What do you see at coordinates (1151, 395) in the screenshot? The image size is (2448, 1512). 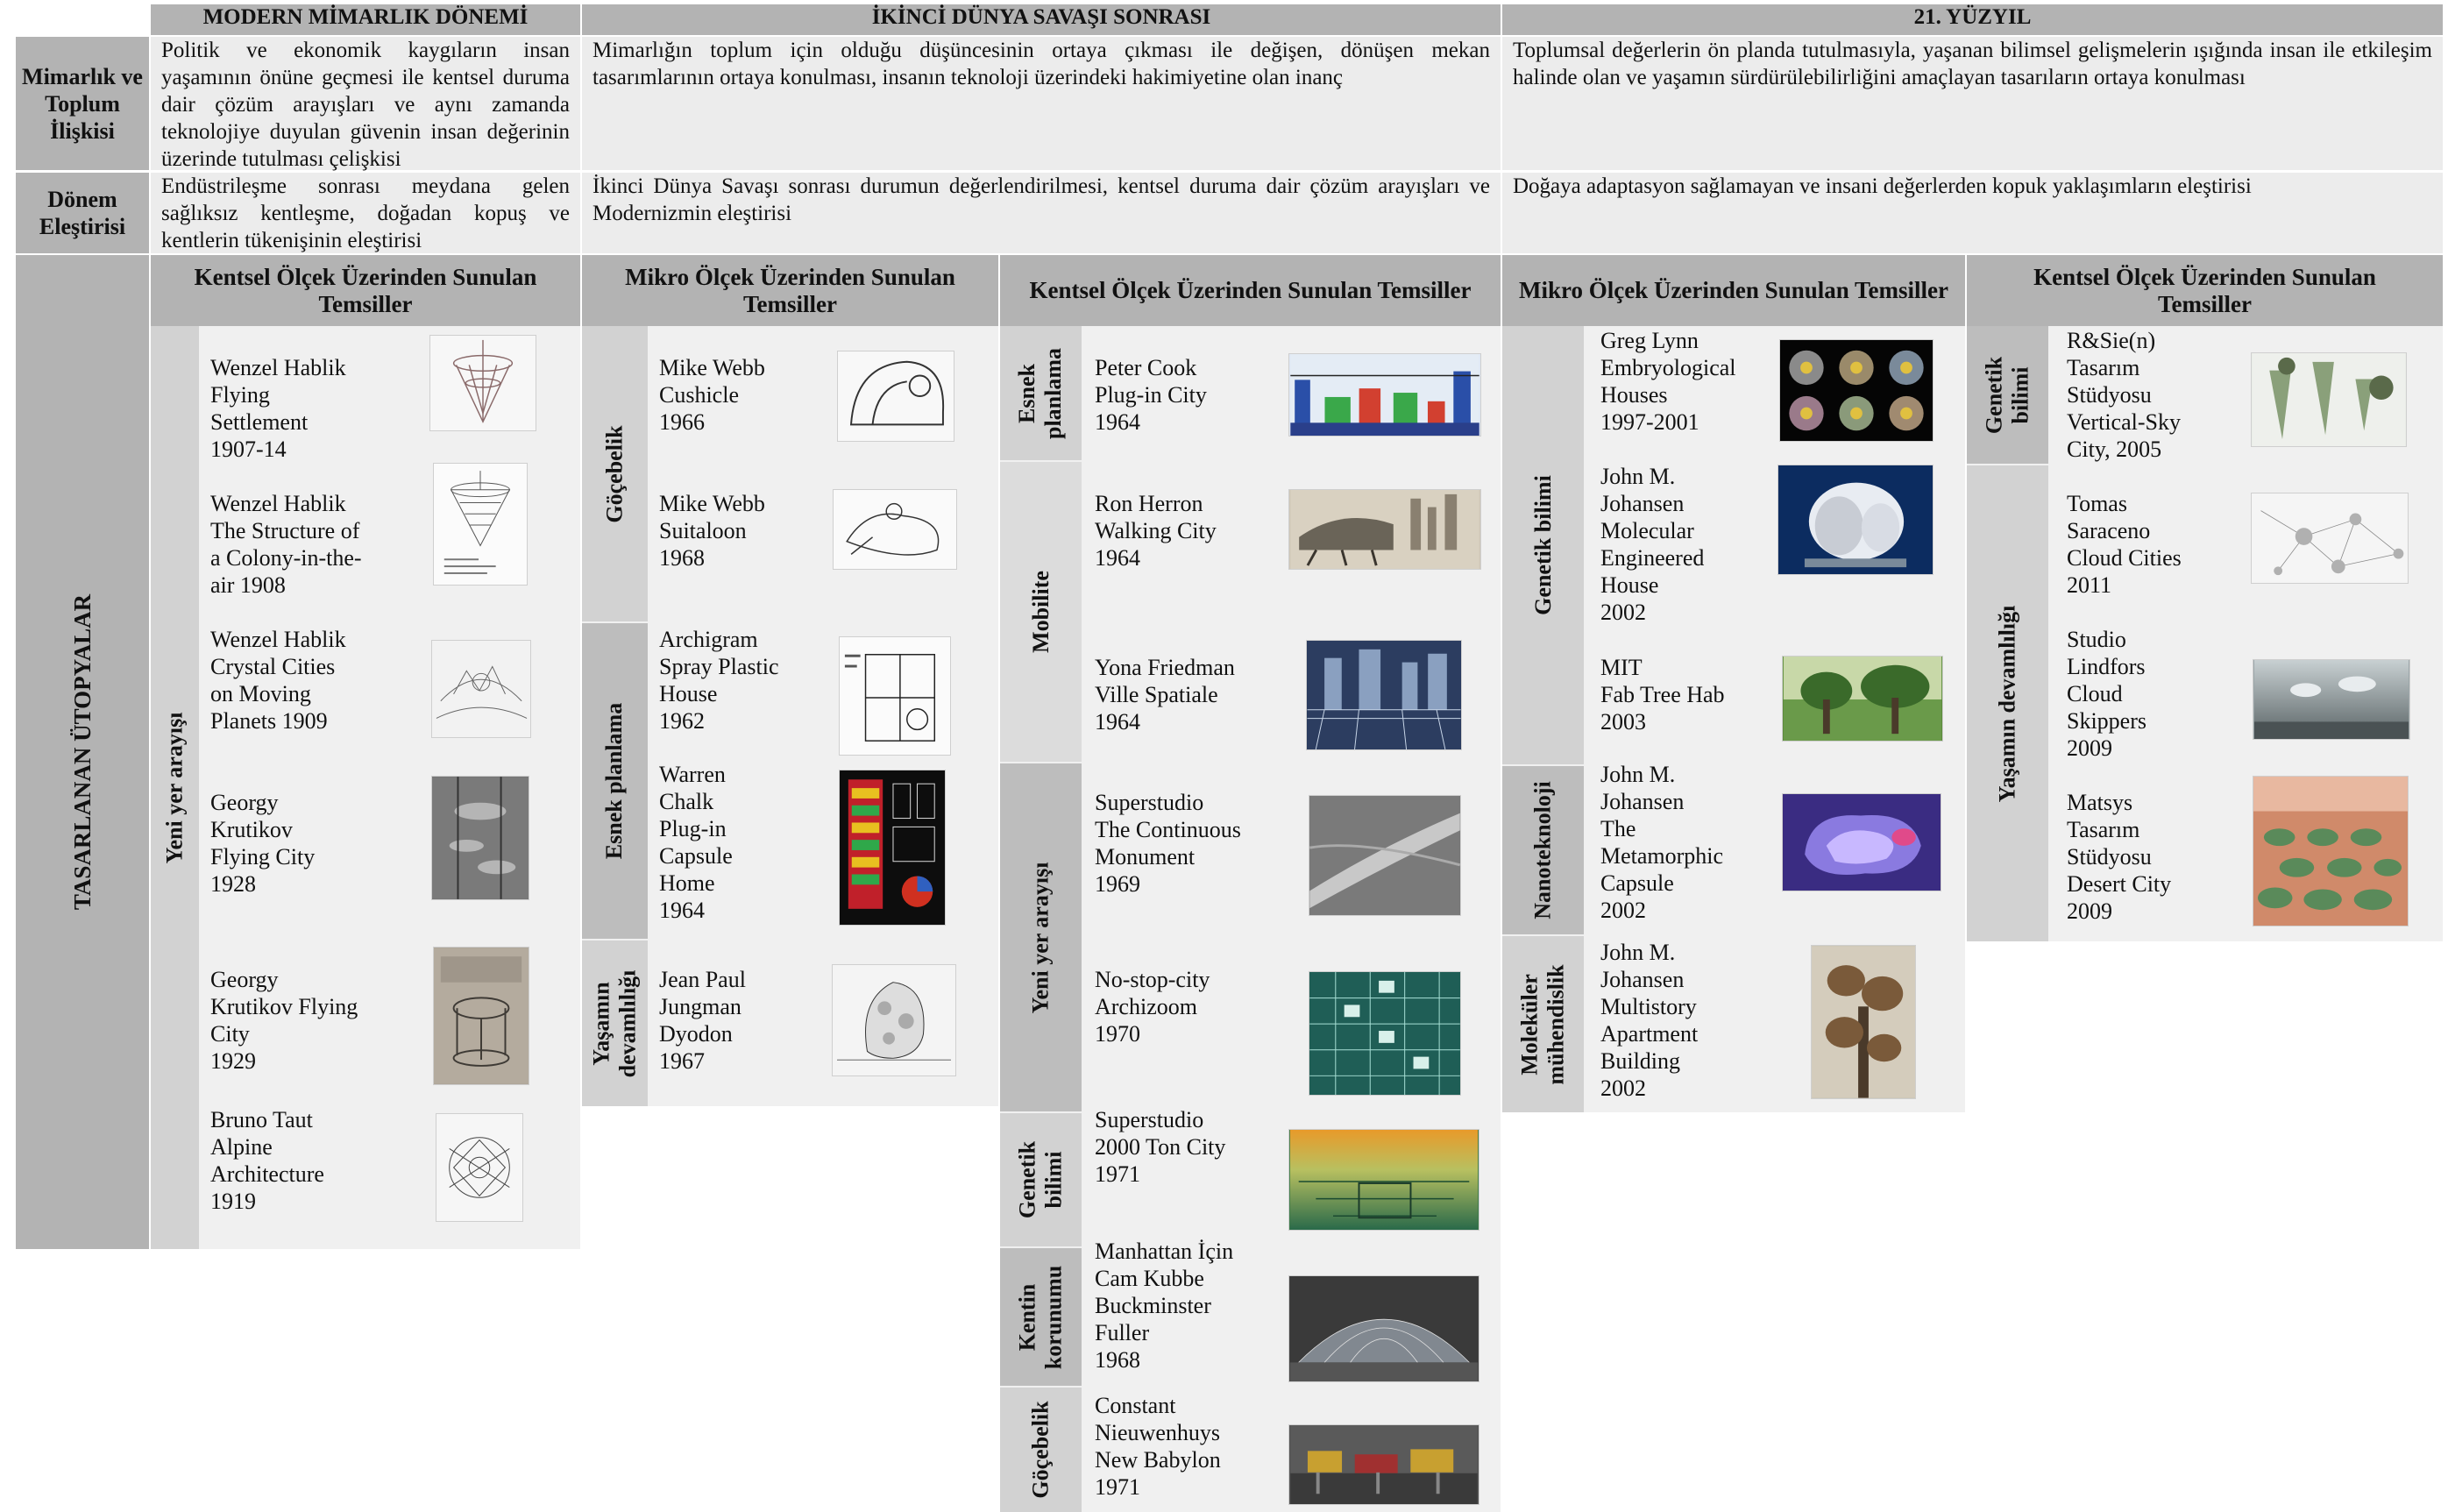 I see `c3-item-1: Peter Cook Plug-in City 1964` at bounding box center [1151, 395].